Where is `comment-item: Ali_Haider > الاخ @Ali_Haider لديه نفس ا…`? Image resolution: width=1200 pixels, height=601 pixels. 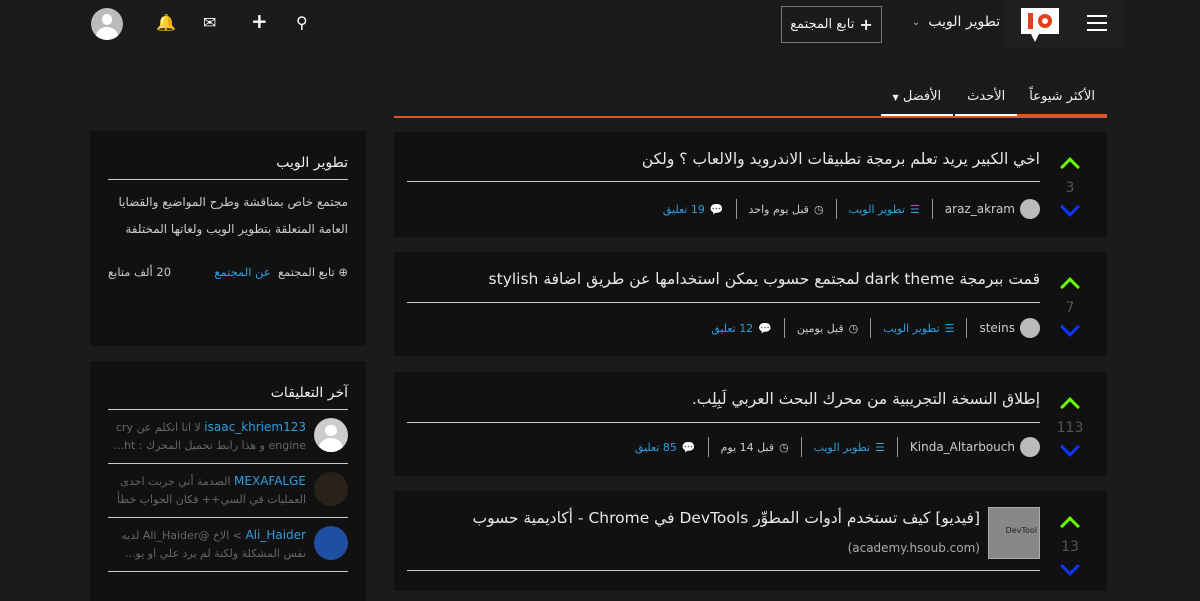
comment-item: Ali_Haider > الاخ @Ali_Haider لديه نفس ا… is located at coordinates (228, 545).